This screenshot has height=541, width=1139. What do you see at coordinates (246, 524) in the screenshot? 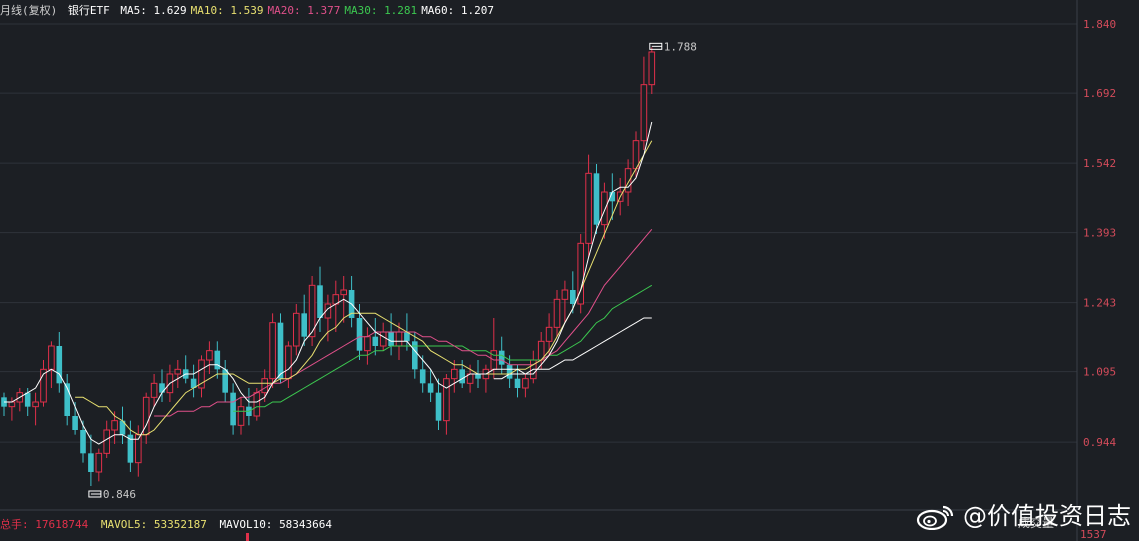
I see `mavol10-label: MAVOL10:` at bounding box center [246, 524].